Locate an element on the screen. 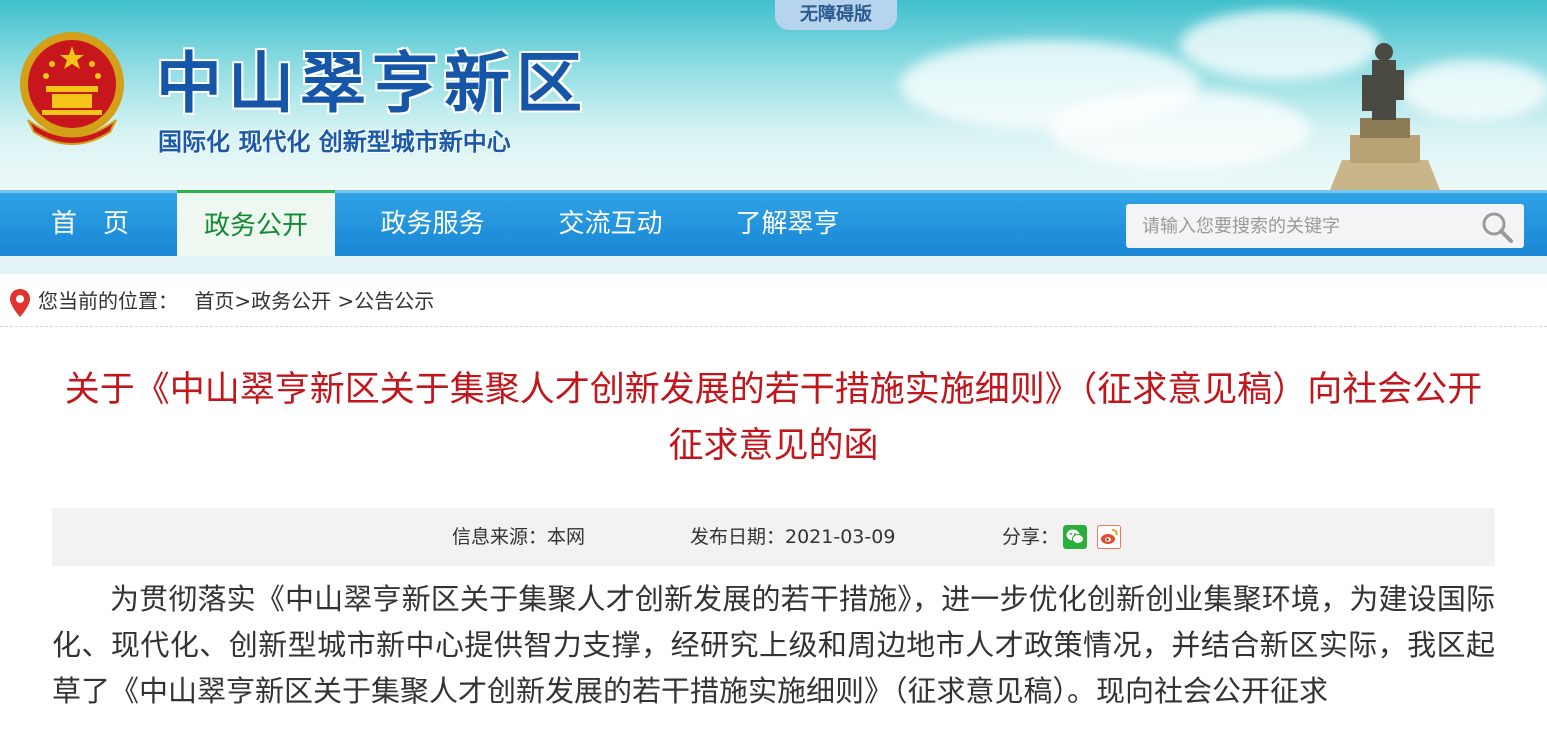 This screenshot has width=1547, height=752. statue-image is located at coordinates (1385, 116).